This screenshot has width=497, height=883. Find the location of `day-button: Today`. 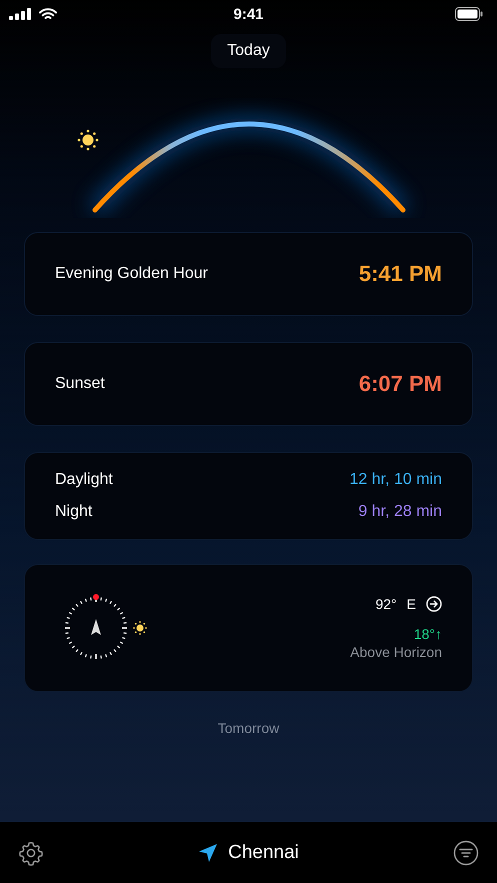

day-button: Today is located at coordinates (248, 51).